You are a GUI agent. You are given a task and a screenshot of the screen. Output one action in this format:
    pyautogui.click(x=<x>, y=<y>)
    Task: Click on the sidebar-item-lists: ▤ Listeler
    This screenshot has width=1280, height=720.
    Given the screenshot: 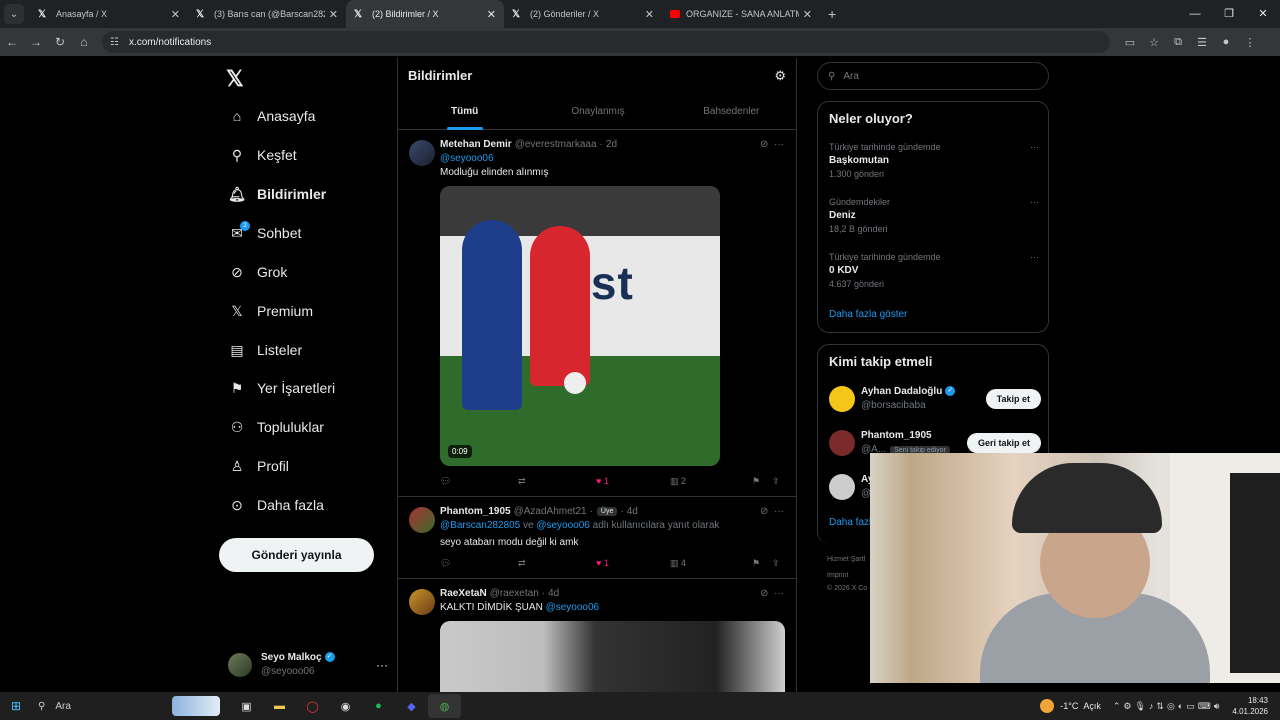 What is the action you would take?
    pyautogui.click(x=265, y=350)
    